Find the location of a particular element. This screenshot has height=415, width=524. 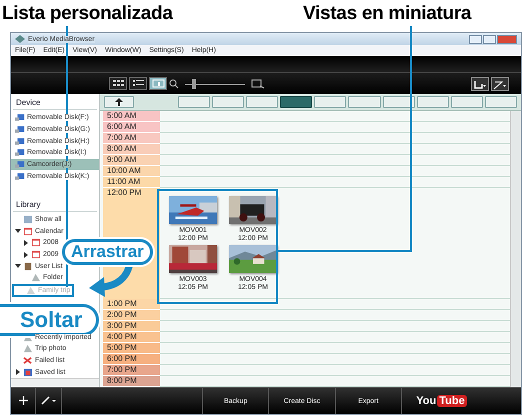

time-slot: 4:00 PM is located at coordinates (131, 337).